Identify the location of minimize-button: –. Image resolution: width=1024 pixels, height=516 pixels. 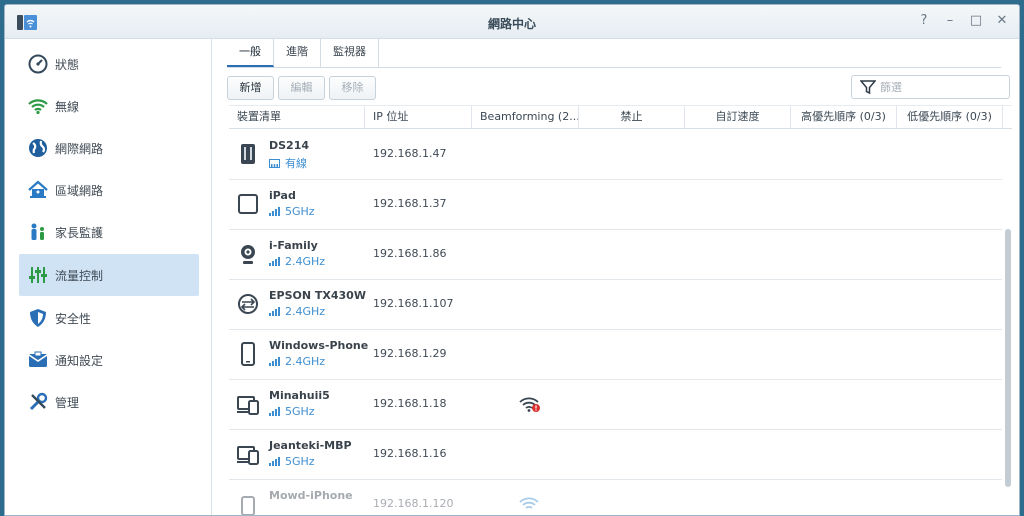
(950, 21).